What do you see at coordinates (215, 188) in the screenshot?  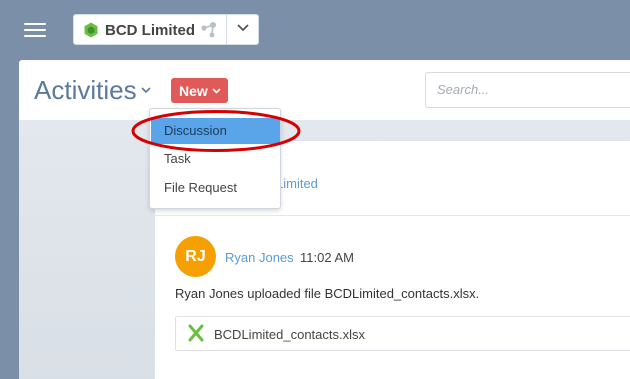 I see `menu-item-file-request: File Request` at bounding box center [215, 188].